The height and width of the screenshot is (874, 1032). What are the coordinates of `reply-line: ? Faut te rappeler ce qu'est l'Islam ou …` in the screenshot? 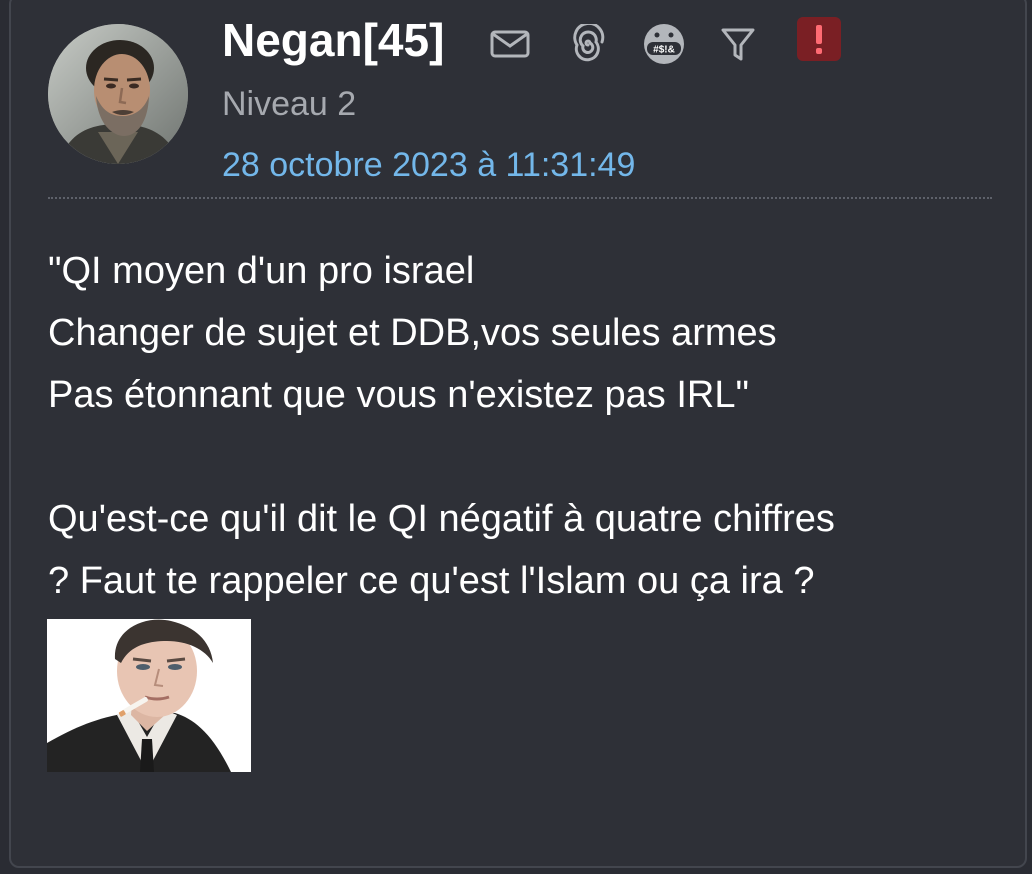 It's located at (431, 581).